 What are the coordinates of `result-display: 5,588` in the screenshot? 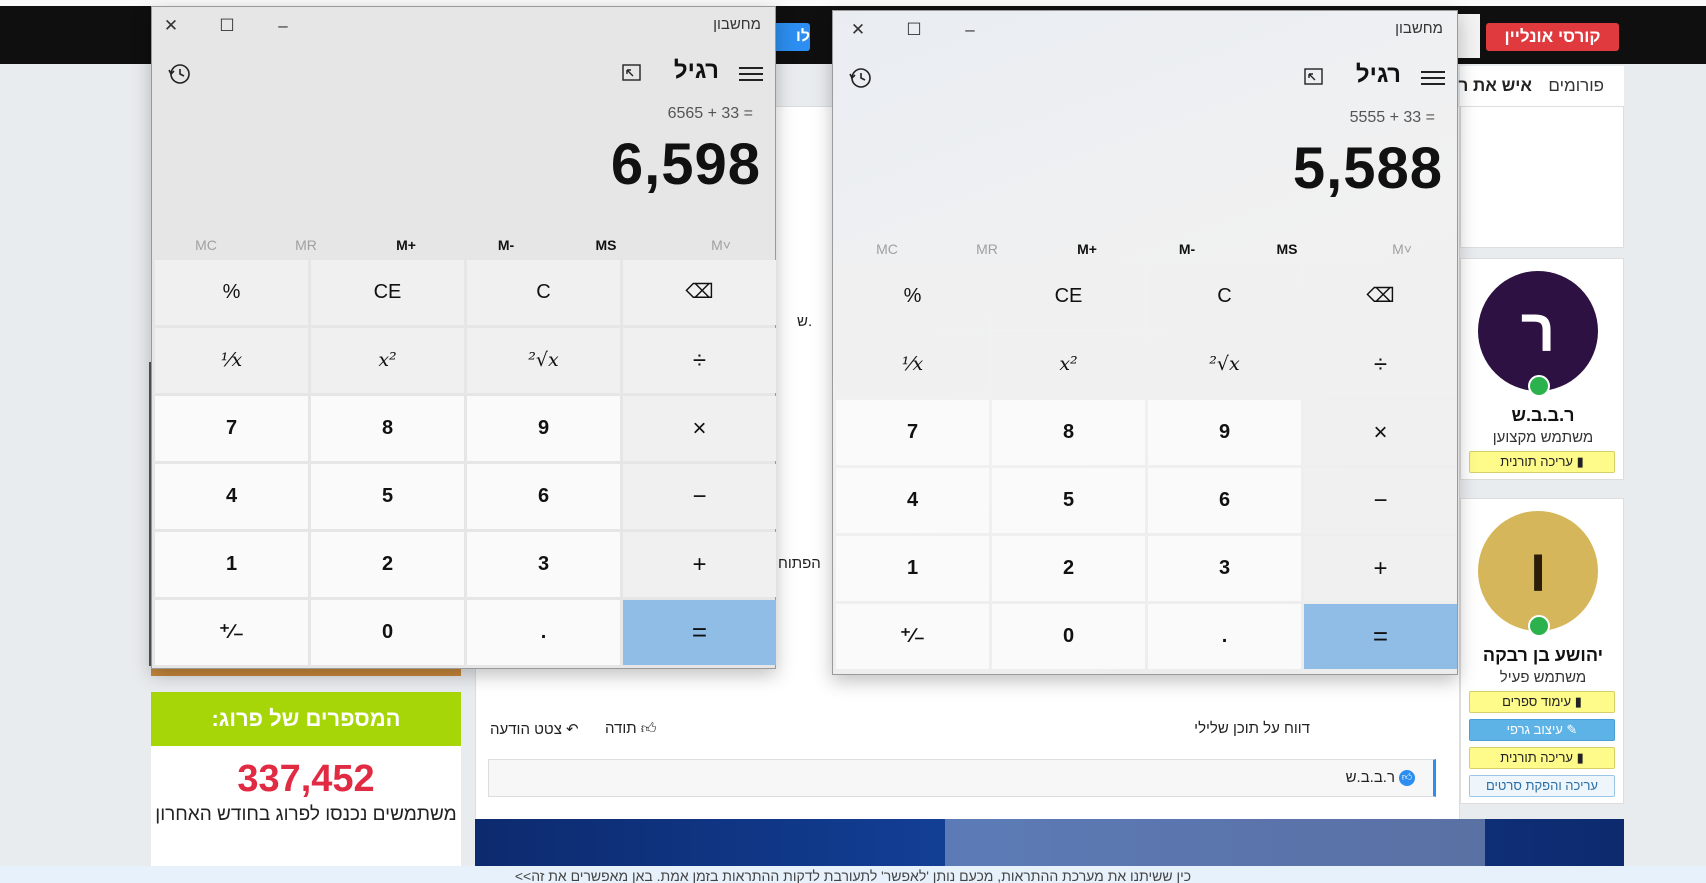 It's located at (1367, 168).